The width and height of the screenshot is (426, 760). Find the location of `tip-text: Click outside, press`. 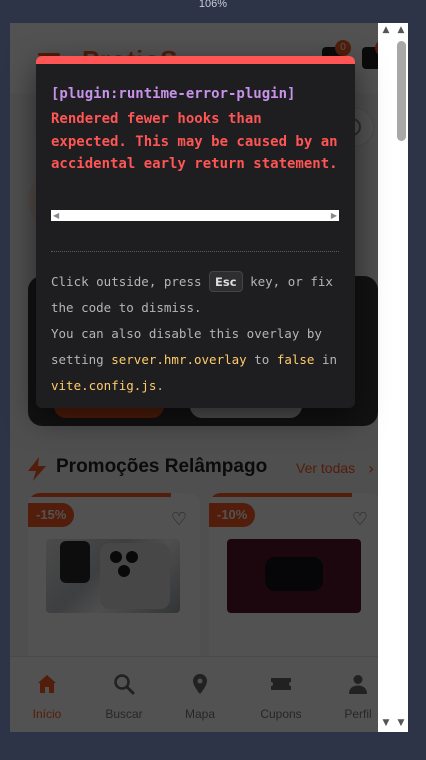

tip-text: Click outside, press is located at coordinates (126, 281).